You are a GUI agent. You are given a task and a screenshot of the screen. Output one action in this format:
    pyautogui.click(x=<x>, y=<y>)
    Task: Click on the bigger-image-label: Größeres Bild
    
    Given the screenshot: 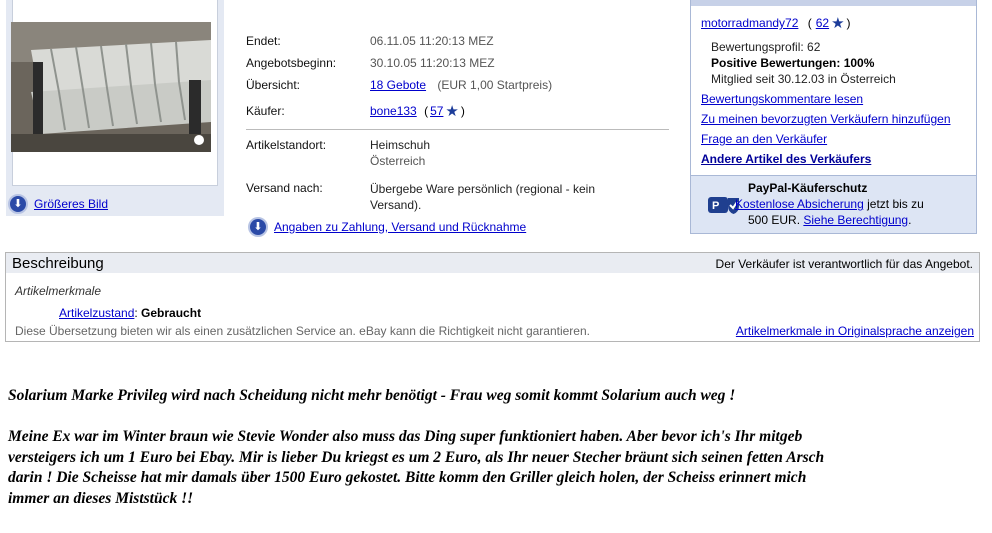 What is the action you would take?
    pyautogui.click(x=71, y=204)
    